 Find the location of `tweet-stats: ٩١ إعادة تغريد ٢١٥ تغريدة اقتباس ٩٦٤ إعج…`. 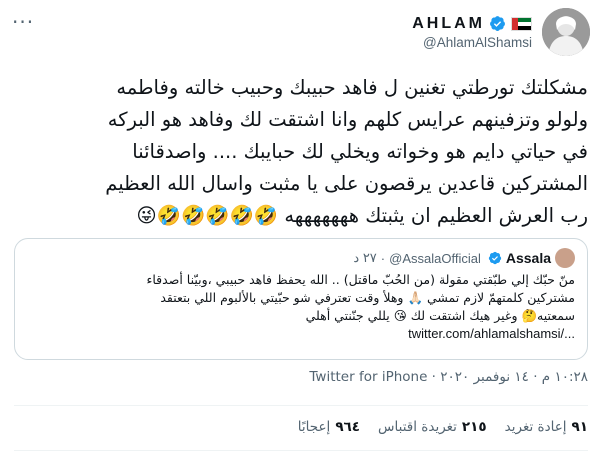

tweet-stats: ٩١ إعادة تغريد ٢١٥ تغريدة اقتباس ٩٦٤ إعج… is located at coordinates (434, 427).